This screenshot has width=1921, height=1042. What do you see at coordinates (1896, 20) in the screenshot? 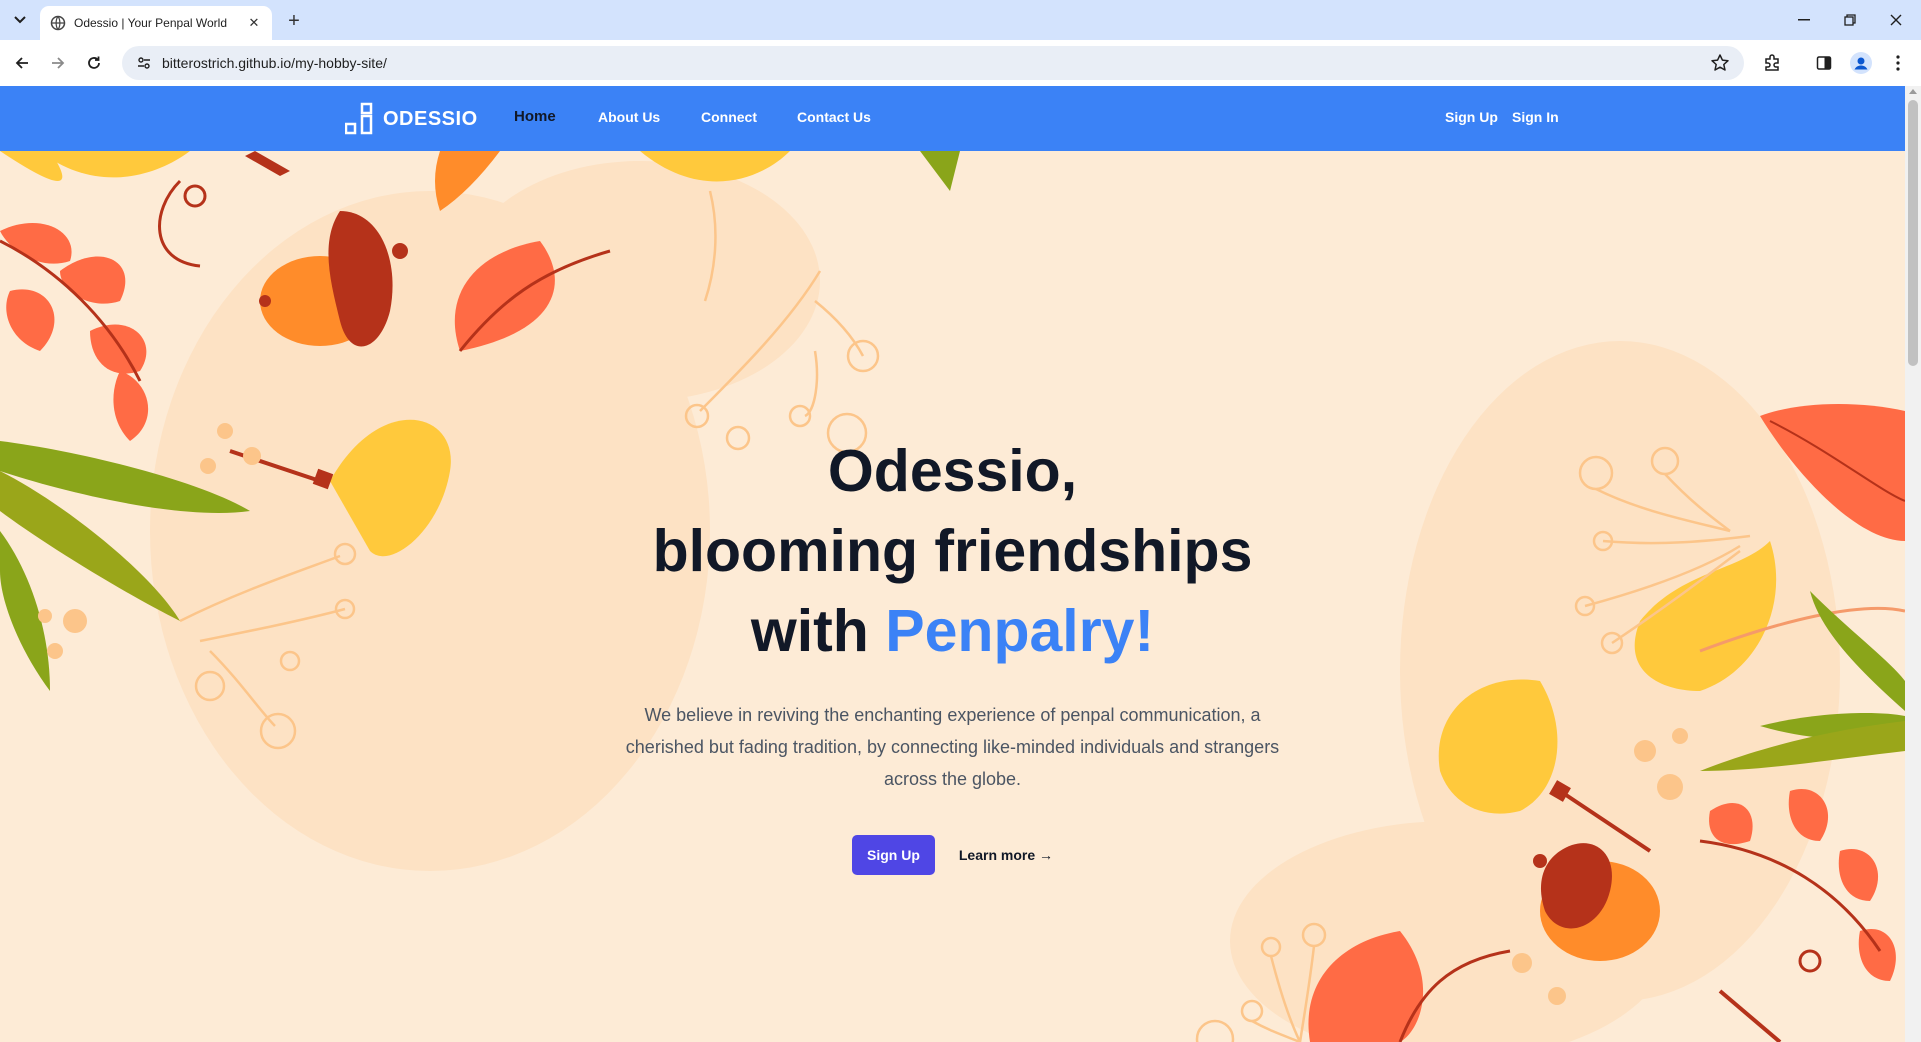
I see `close-window-icon` at bounding box center [1896, 20].